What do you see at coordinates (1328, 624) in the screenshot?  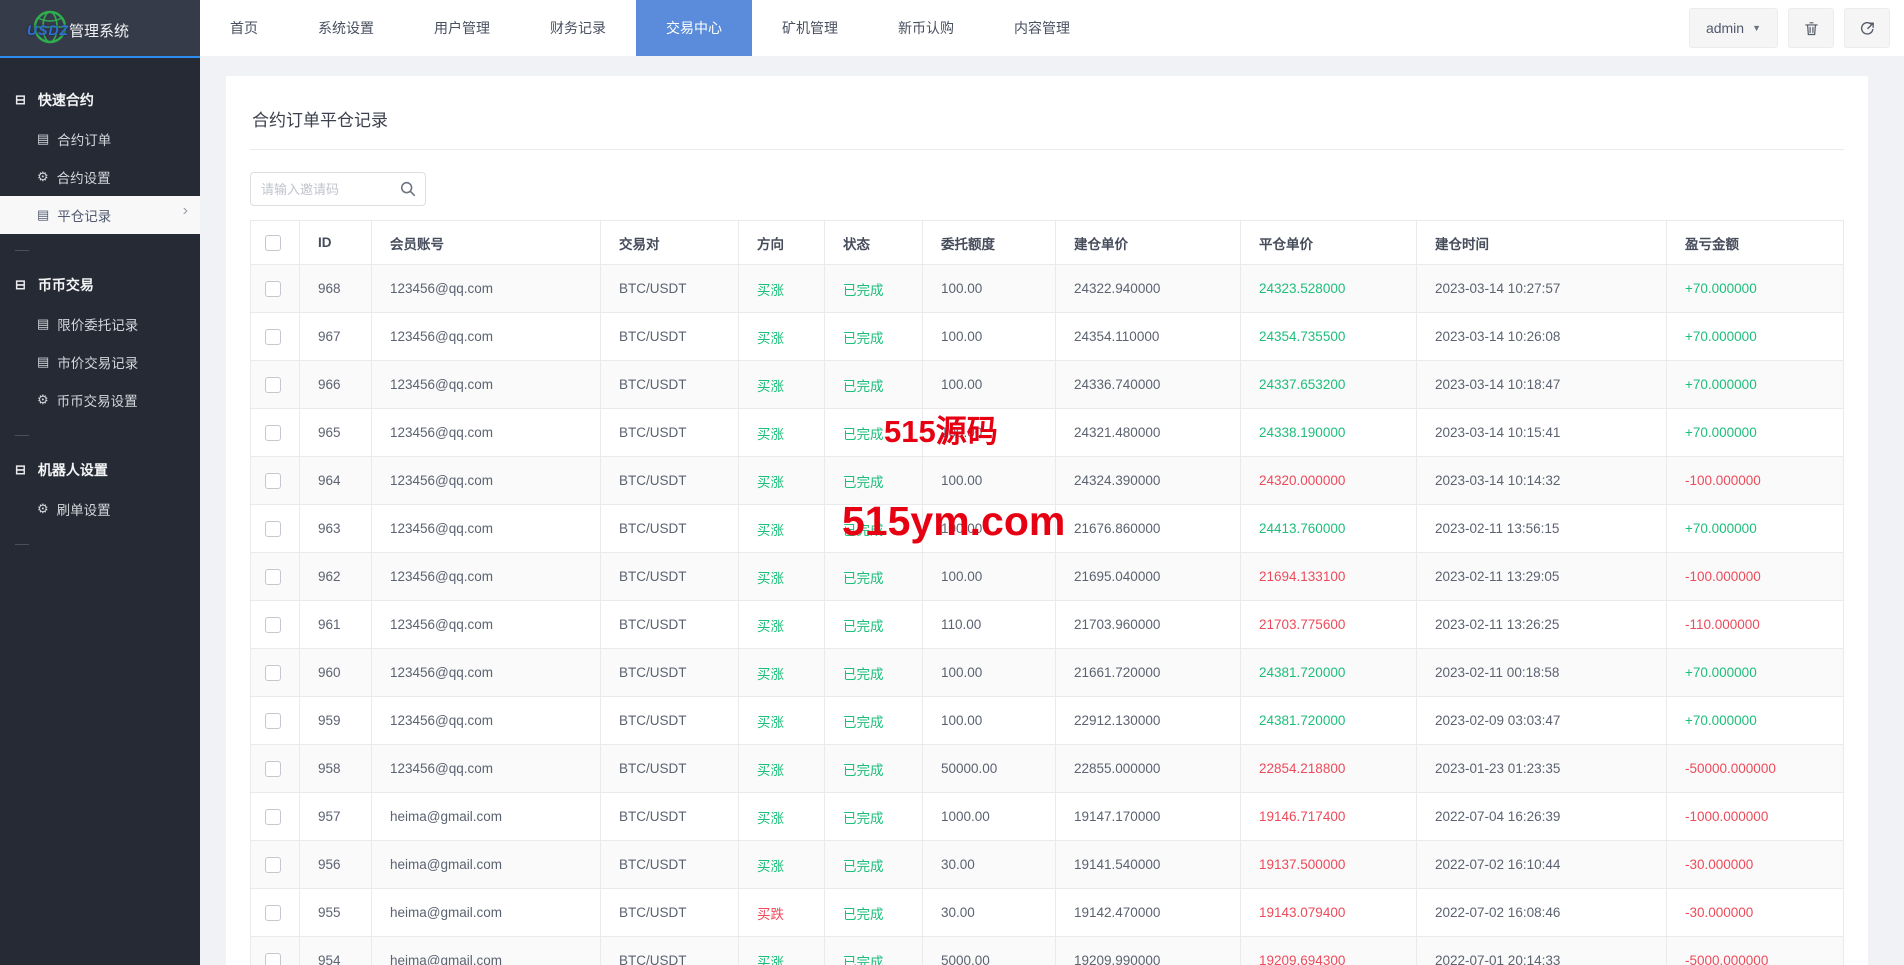 I see `cell-close-price: 21703.775600` at bounding box center [1328, 624].